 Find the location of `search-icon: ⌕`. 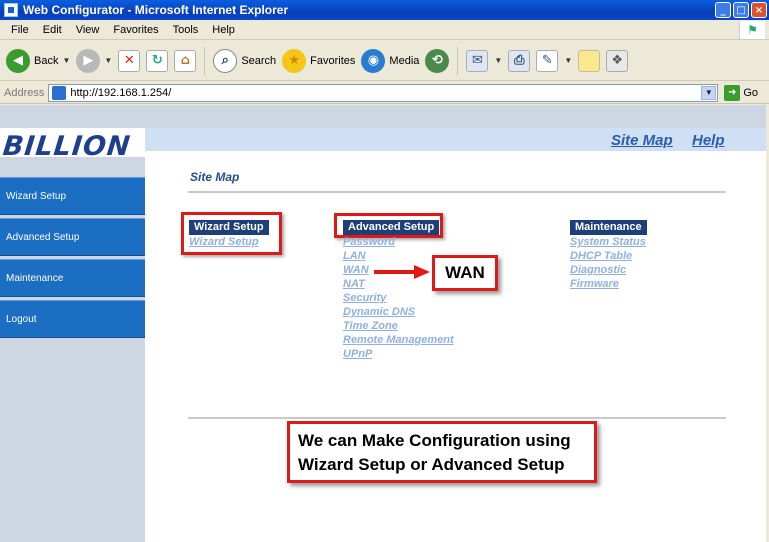

search-icon: ⌕ is located at coordinates (225, 60).